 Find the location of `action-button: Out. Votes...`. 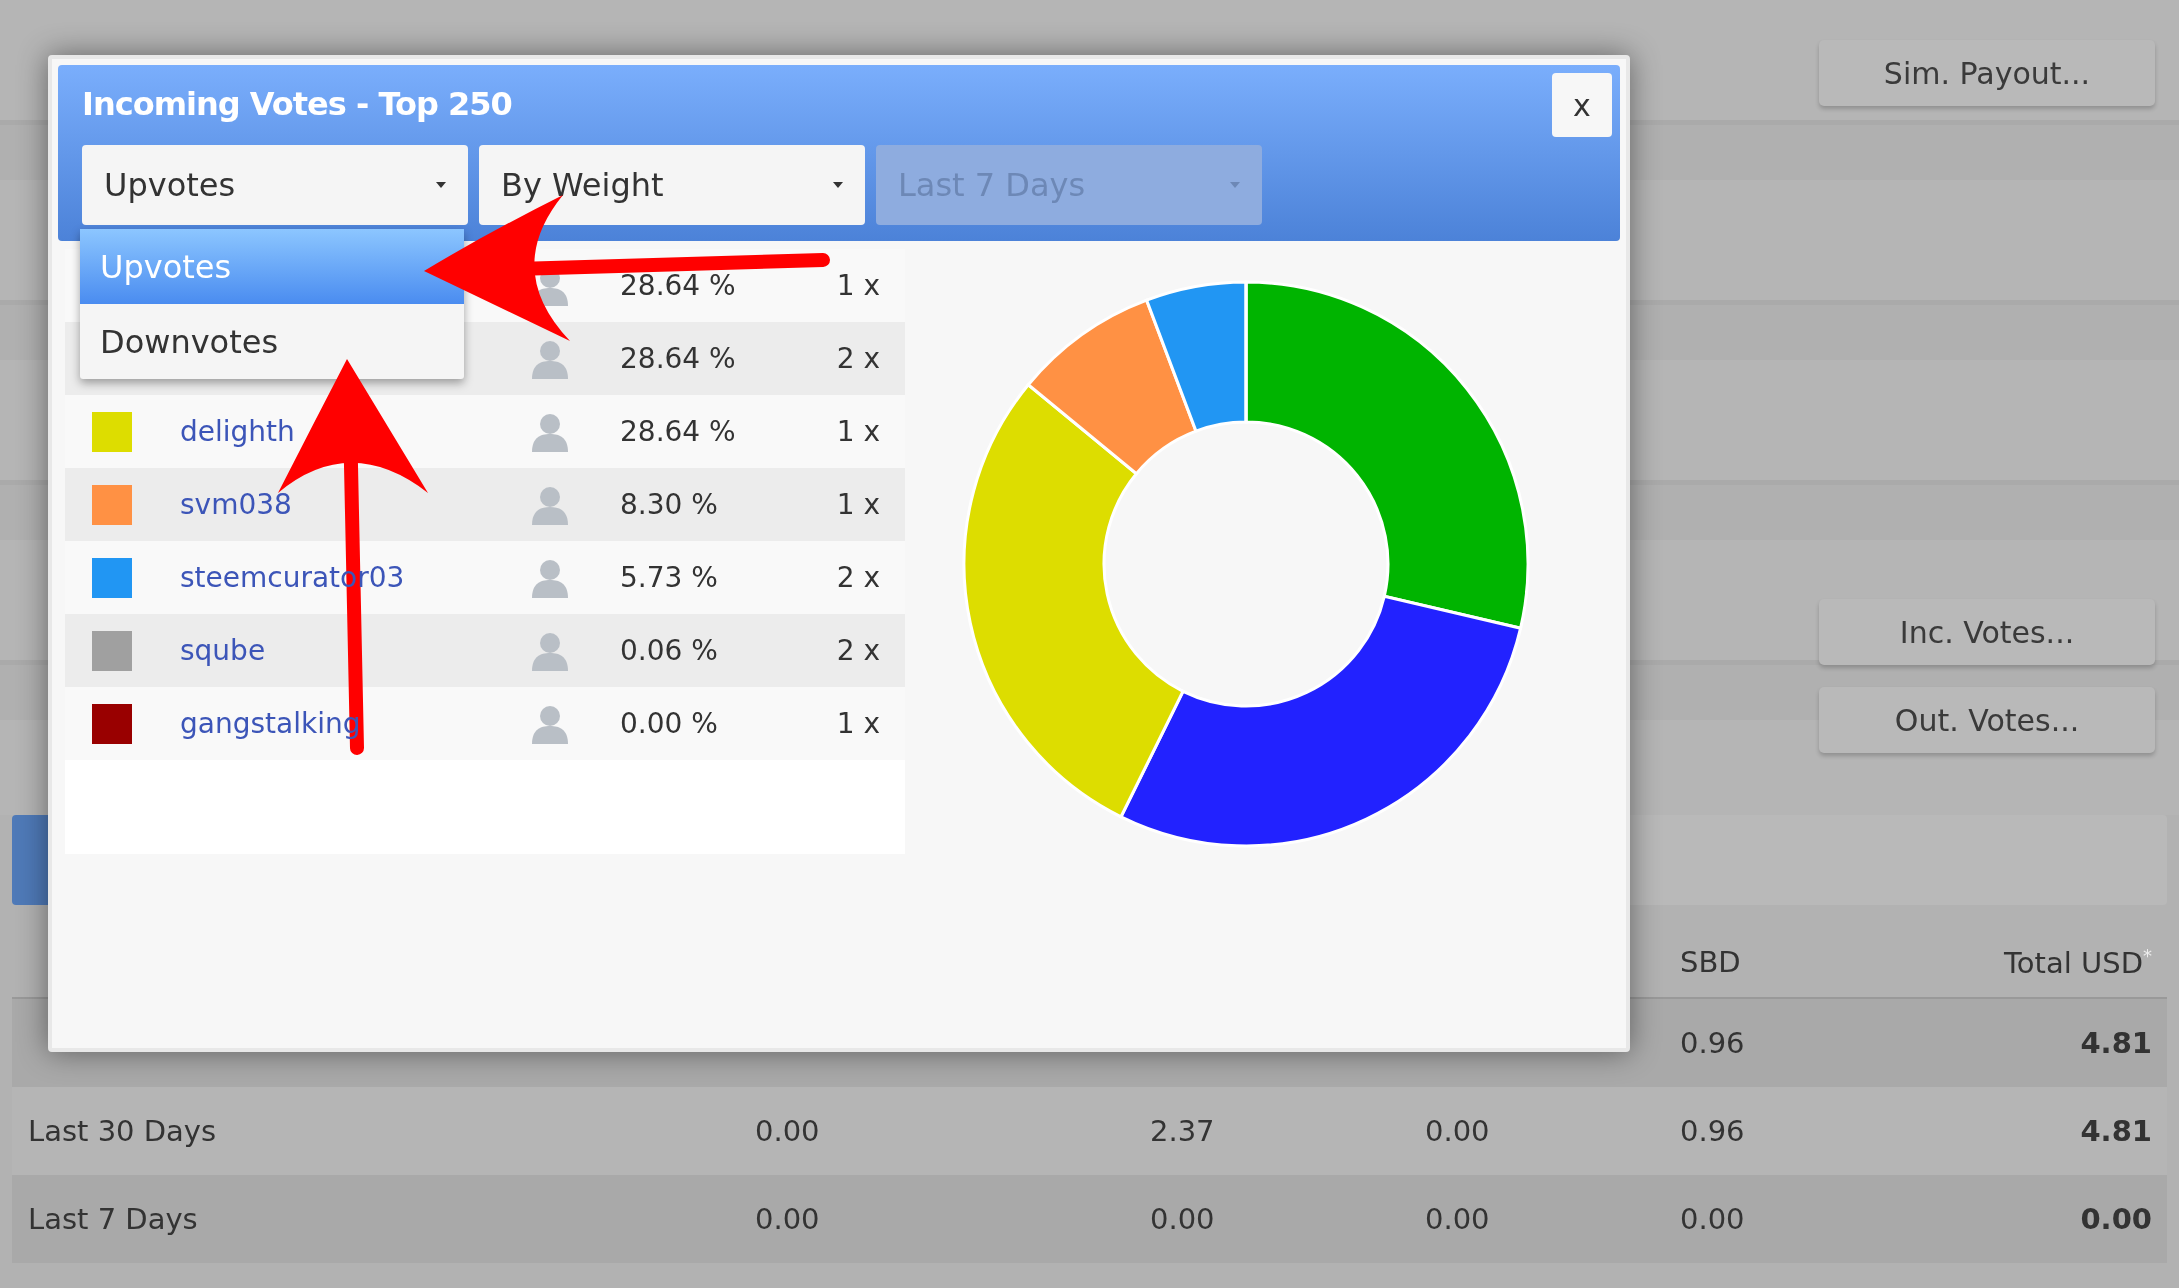

action-button: Out. Votes... is located at coordinates (1987, 720).